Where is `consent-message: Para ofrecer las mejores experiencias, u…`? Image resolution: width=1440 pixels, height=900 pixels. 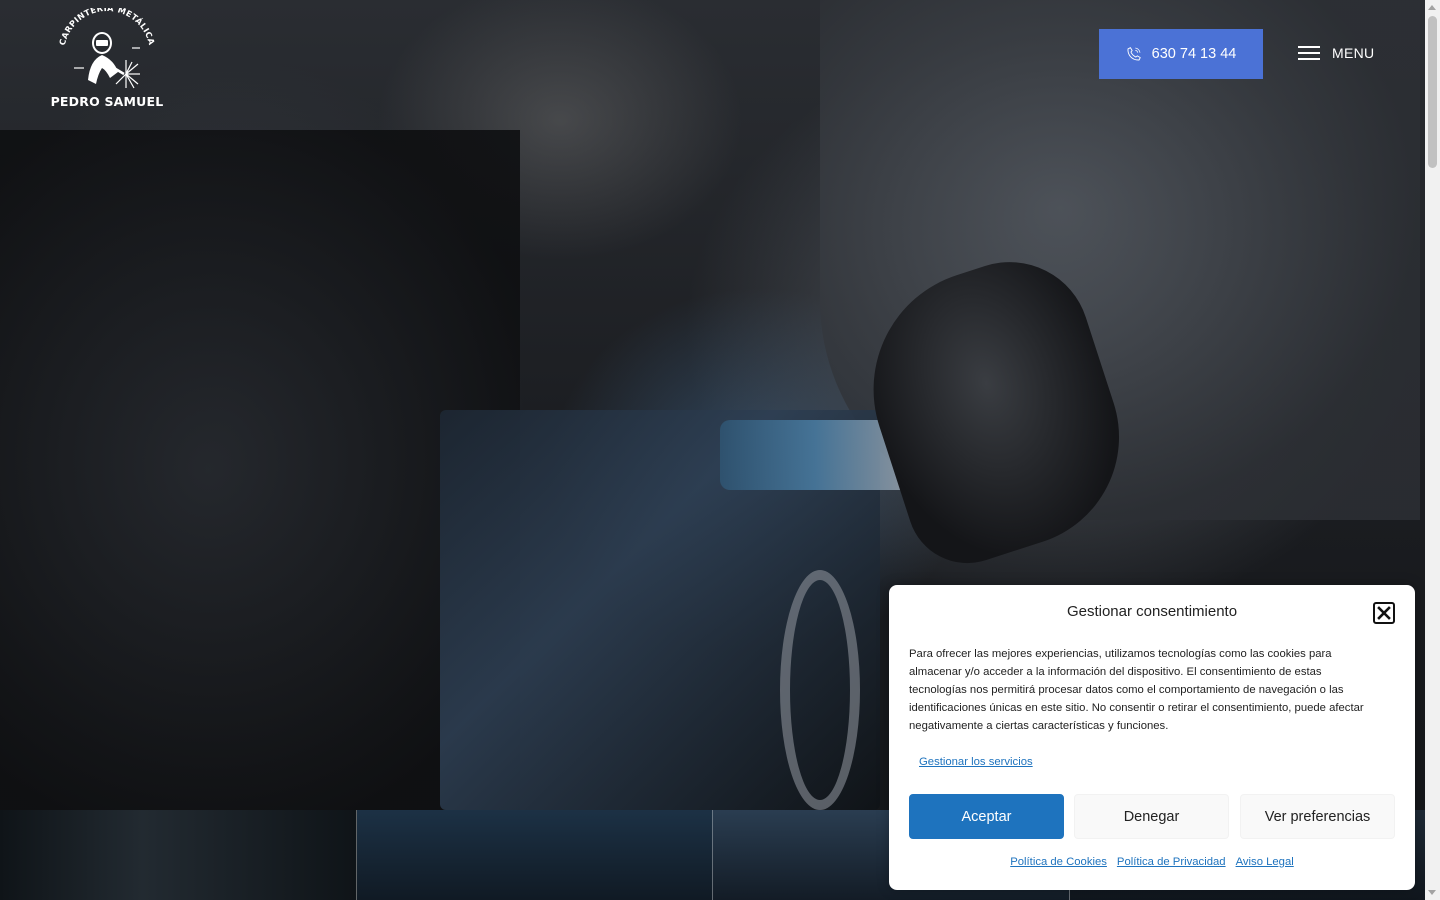 consent-message: Para ofrecer las mejores experiencias, u… is located at coordinates (1136, 690).